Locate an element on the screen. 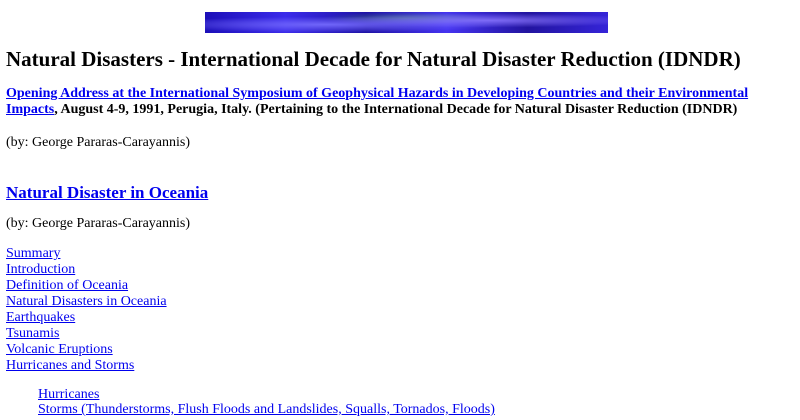 The image size is (800, 420). list-item: Natural Disasters in Oceania is located at coordinates (86, 302).